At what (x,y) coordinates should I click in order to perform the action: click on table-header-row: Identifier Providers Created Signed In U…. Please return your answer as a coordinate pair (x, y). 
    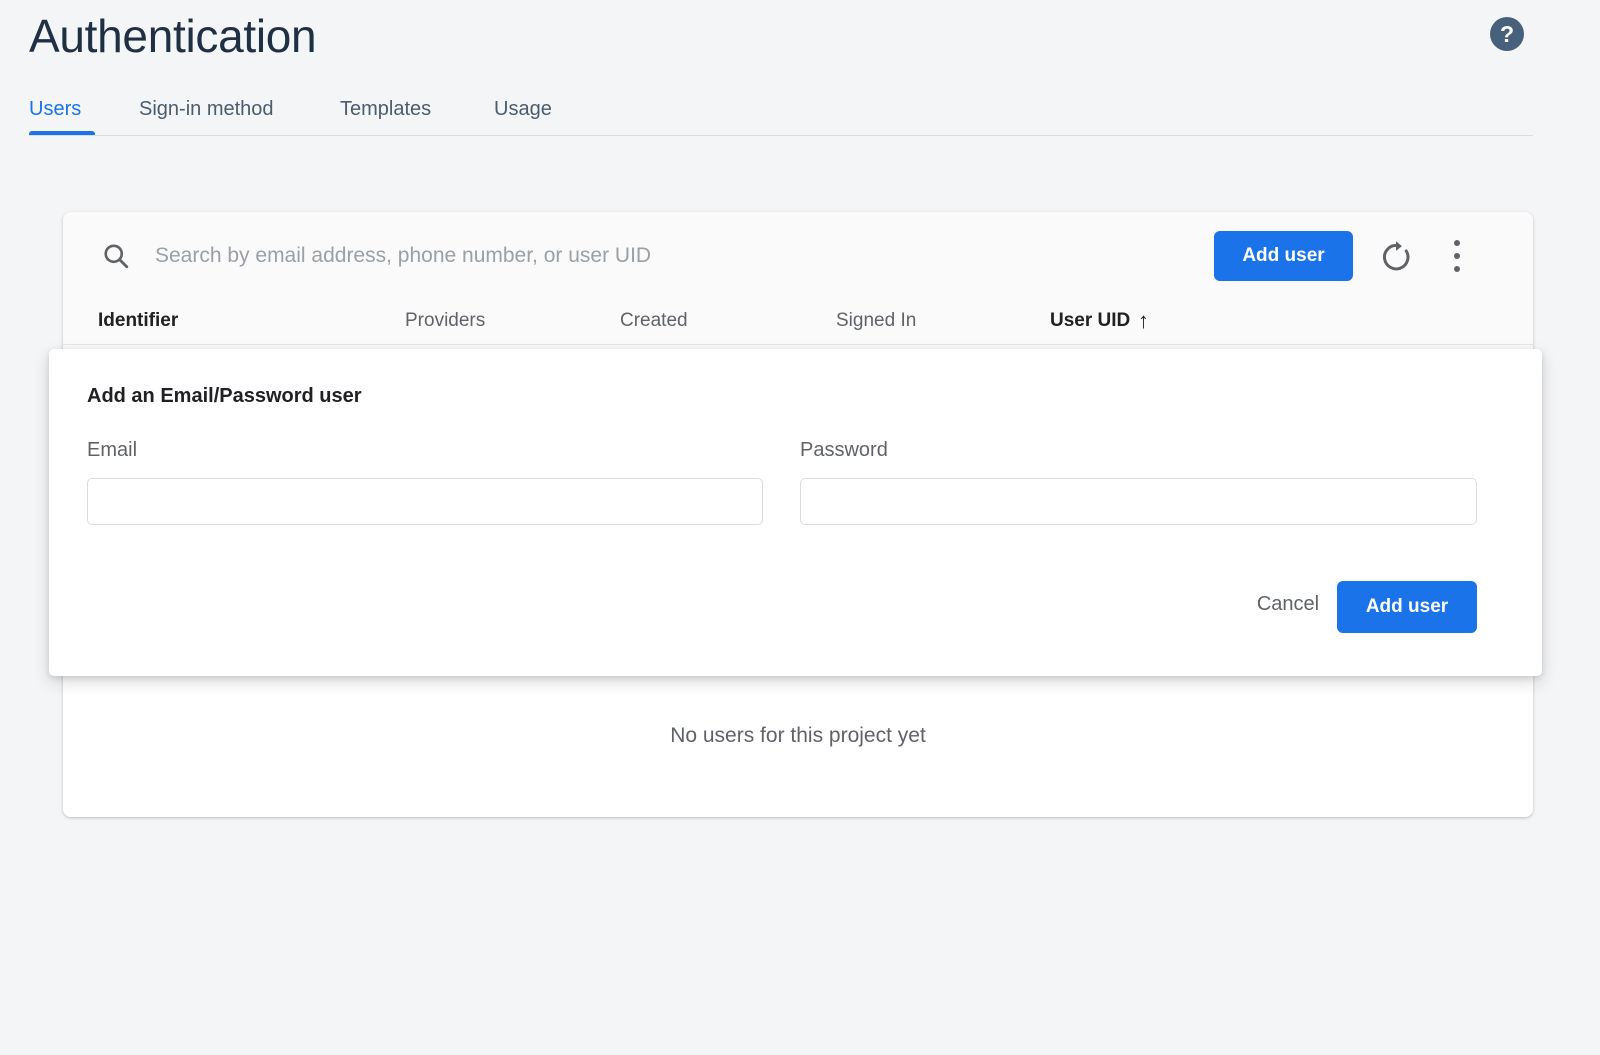
    Looking at the image, I should click on (798, 322).